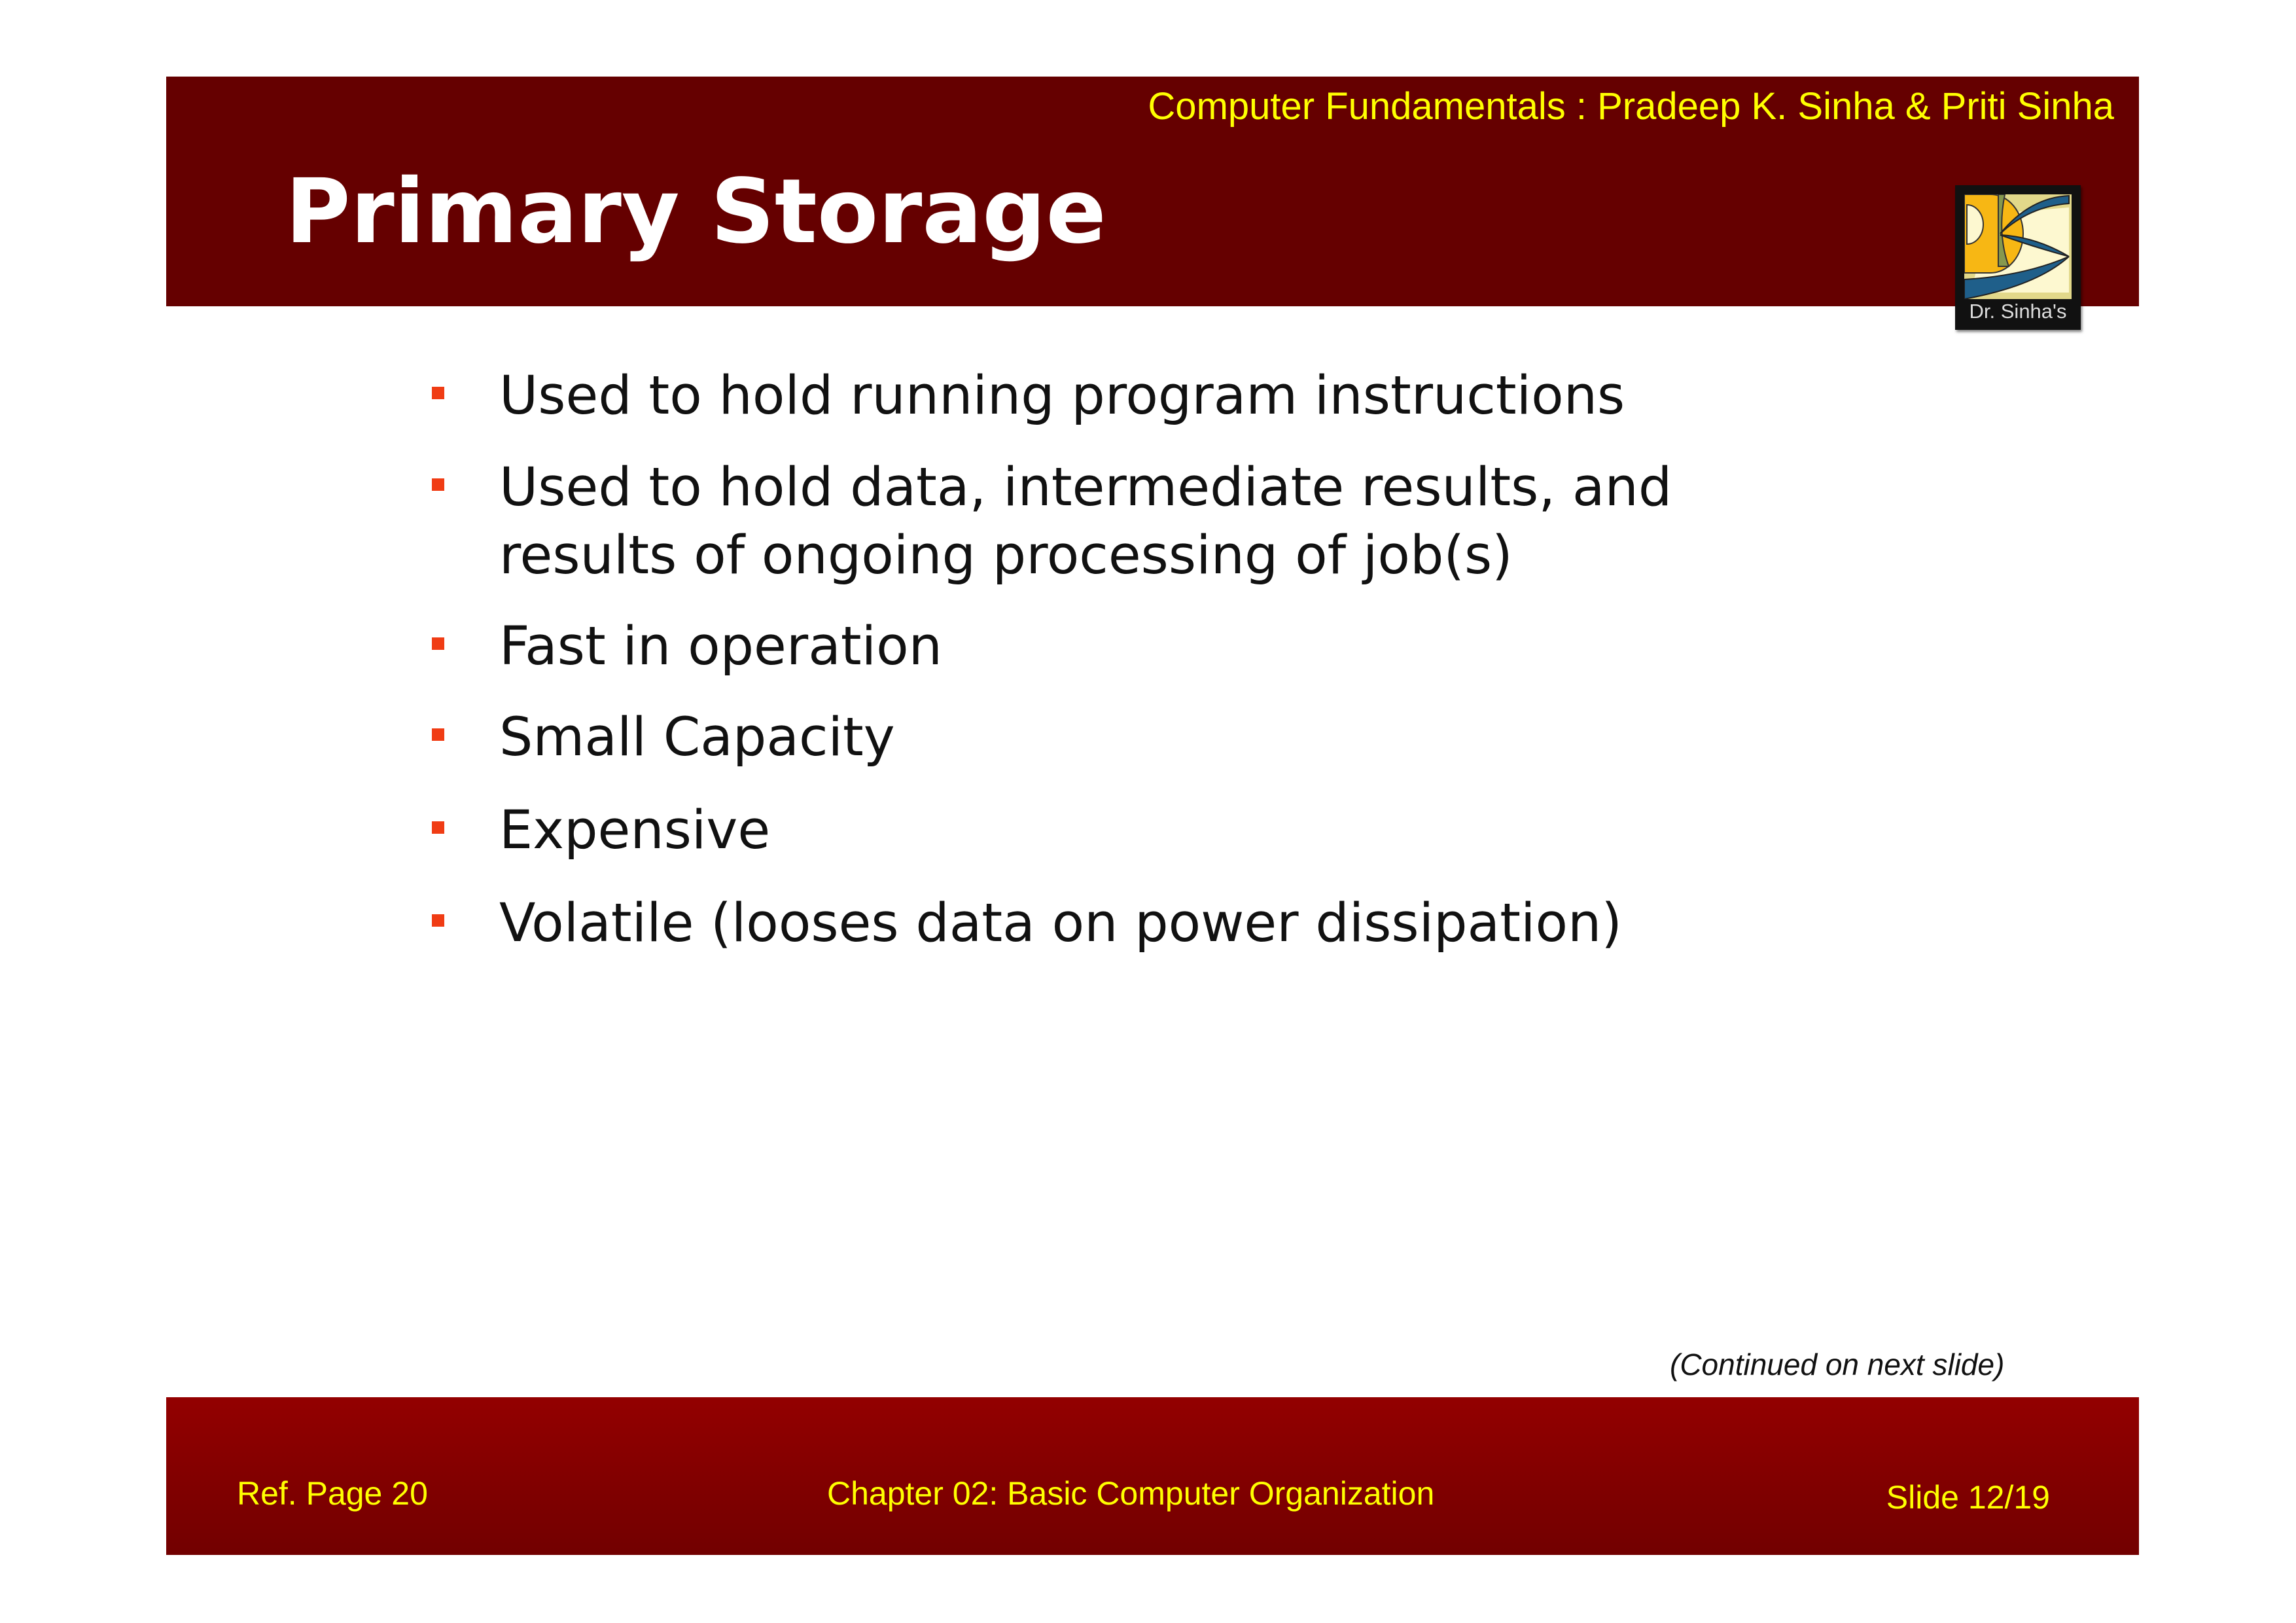 The image size is (2296, 1623). I want to click on bullet-item: Expensive, so click(601, 830).